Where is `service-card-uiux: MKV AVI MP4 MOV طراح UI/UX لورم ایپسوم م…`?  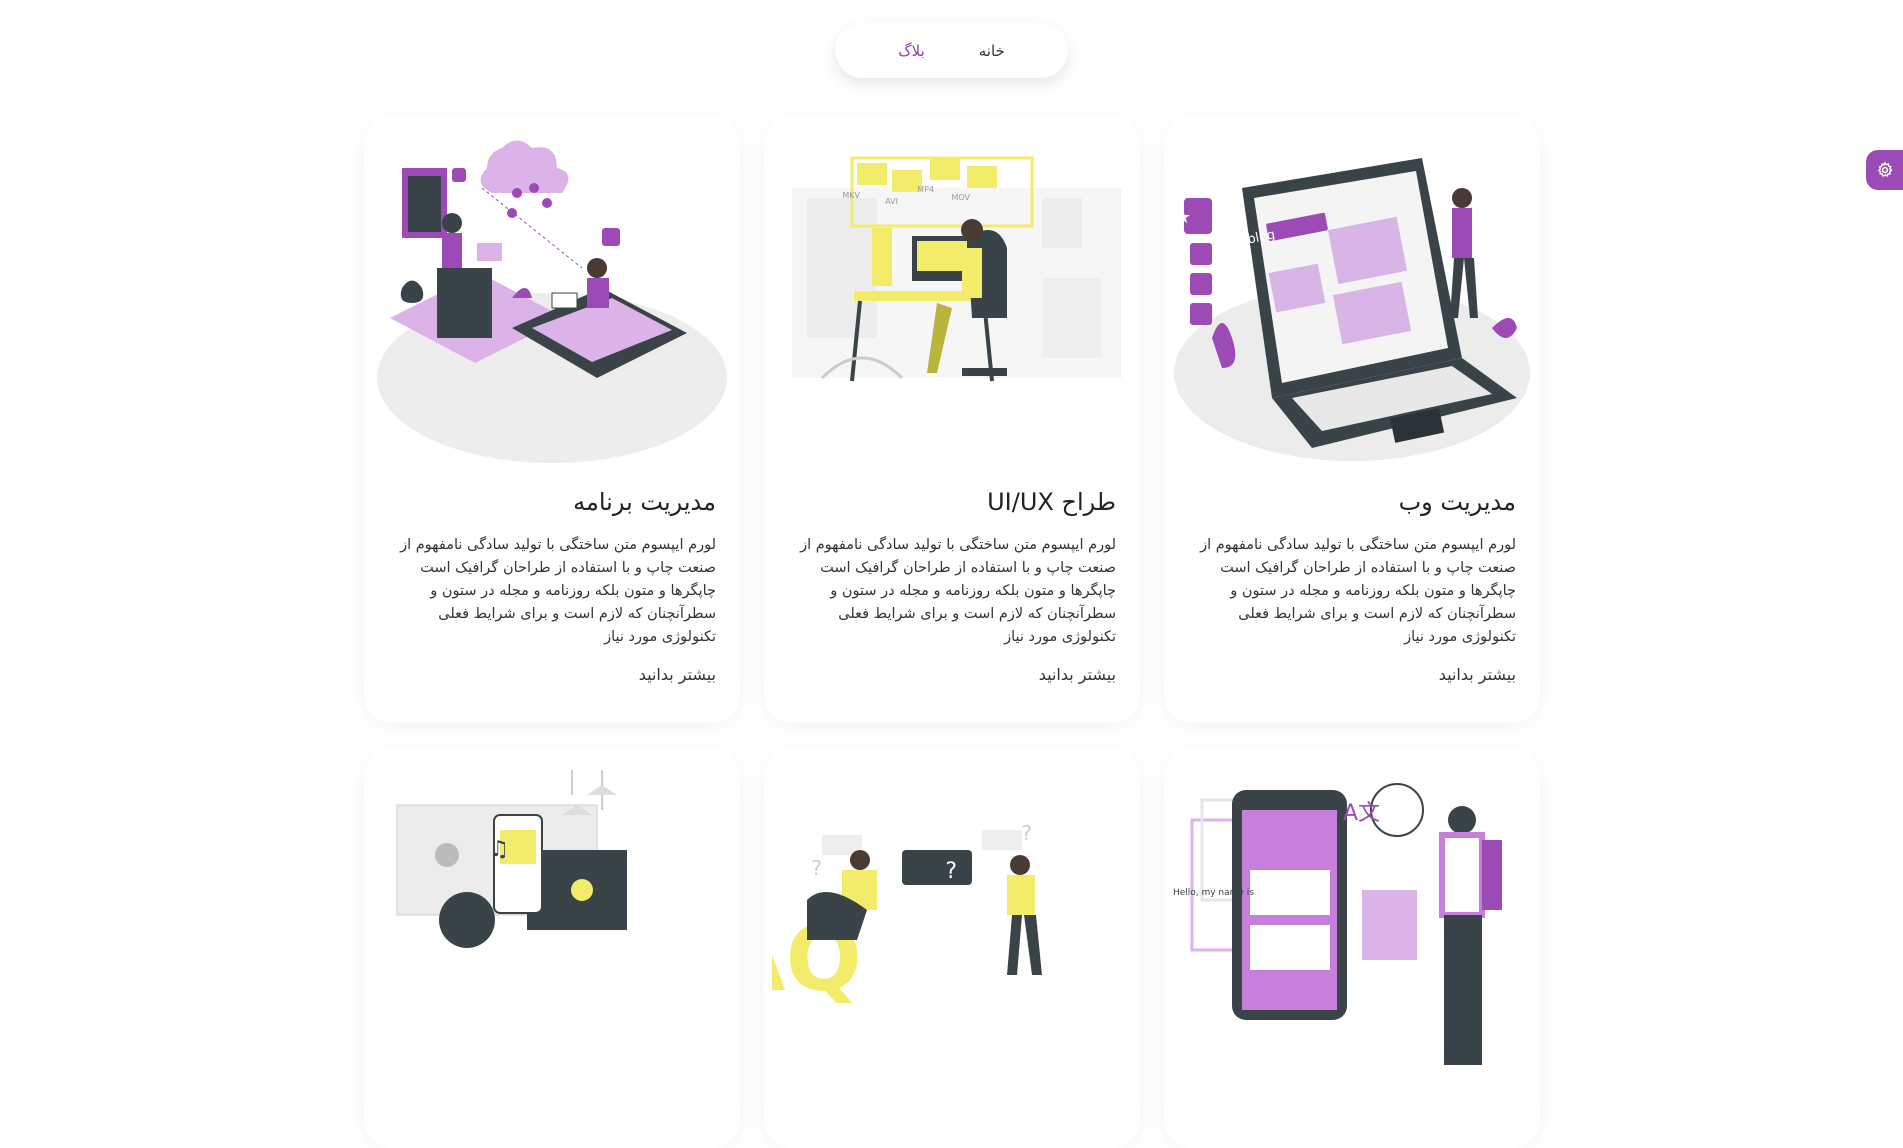
service-card-uiux: MKV AVI MP4 MOV طراح UI/UX لورم ایپسوم م… is located at coordinates (952, 419).